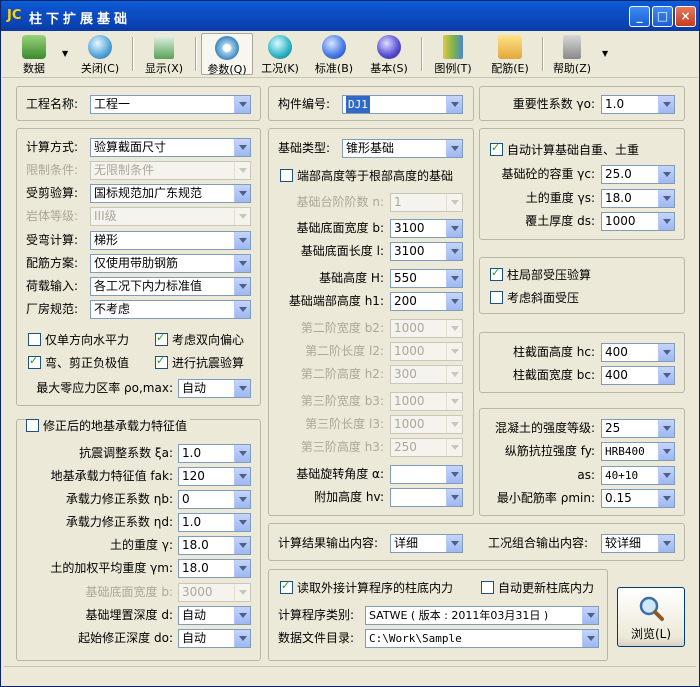  I want to click on ds-label: 覆土厚度 ds:, so click(560, 221).